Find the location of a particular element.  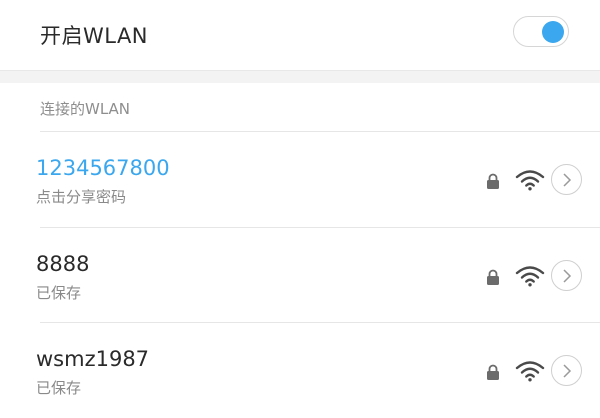

network-name: 1234567800 is located at coordinates (103, 168).